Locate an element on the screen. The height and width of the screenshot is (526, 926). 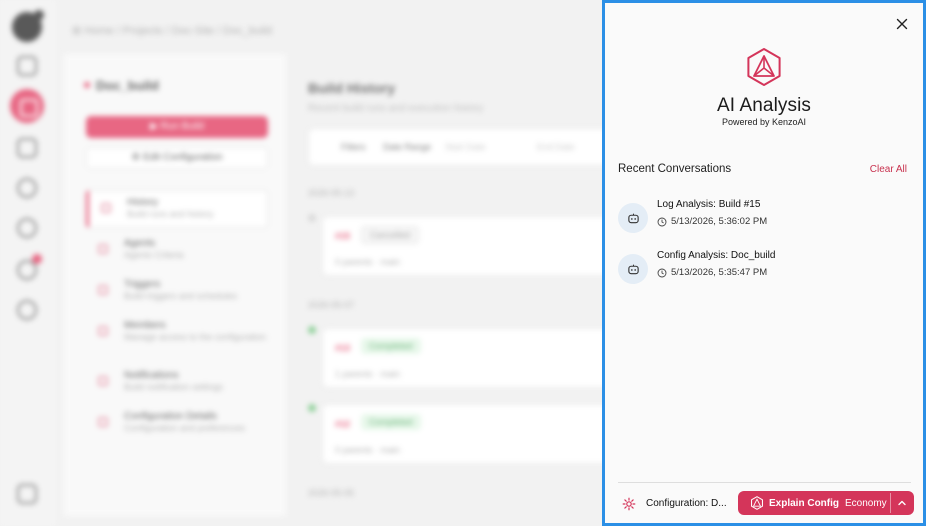
explain-config-button: Explain Config Economy is located at coordinates (826, 503).